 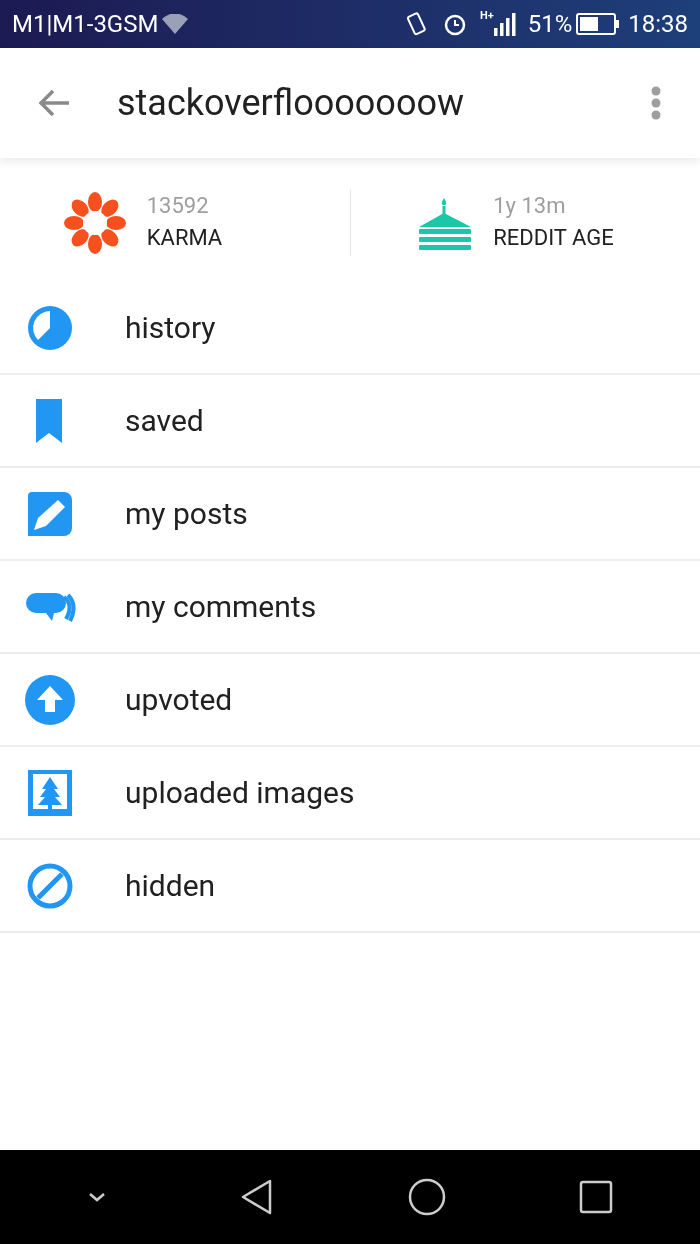 What do you see at coordinates (656, 103) in the screenshot?
I see `more-icon` at bounding box center [656, 103].